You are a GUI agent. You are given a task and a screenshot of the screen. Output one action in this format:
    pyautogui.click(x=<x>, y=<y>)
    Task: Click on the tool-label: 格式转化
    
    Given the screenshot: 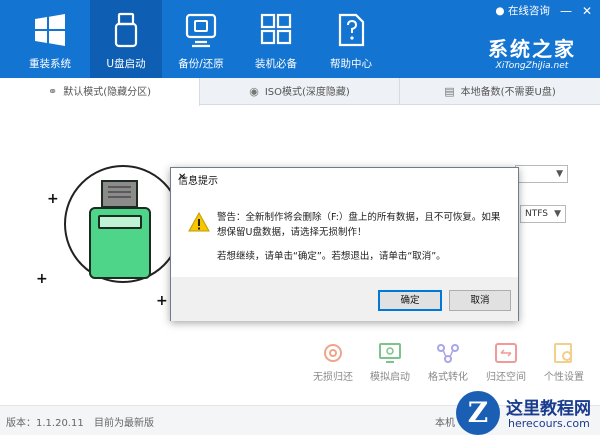 What is the action you would take?
    pyautogui.click(x=448, y=377)
    